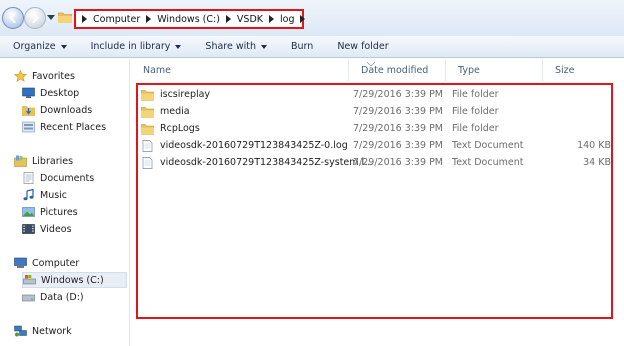  I want to click on column-header-date-modified: Date modified, so click(397, 70).